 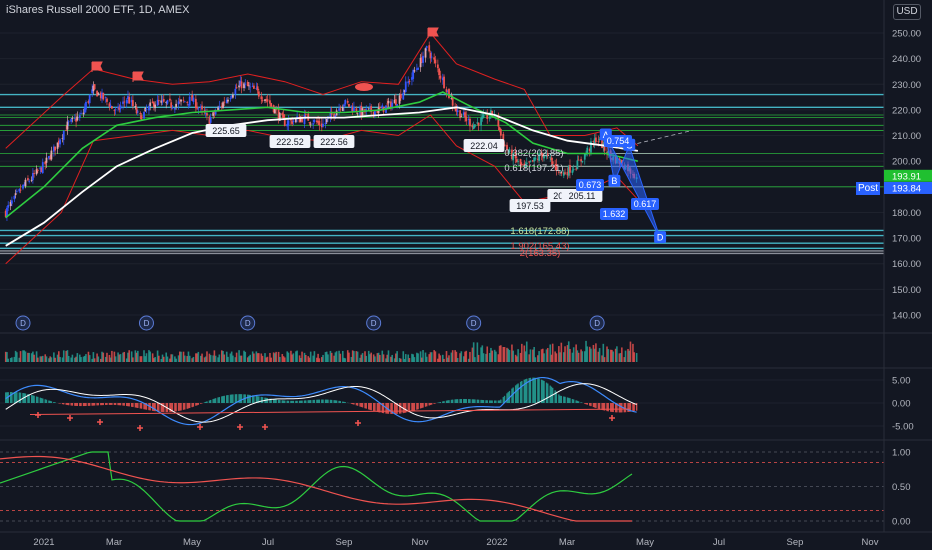 I want to click on ratio-label: 1.632, so click(x=614, y=214).